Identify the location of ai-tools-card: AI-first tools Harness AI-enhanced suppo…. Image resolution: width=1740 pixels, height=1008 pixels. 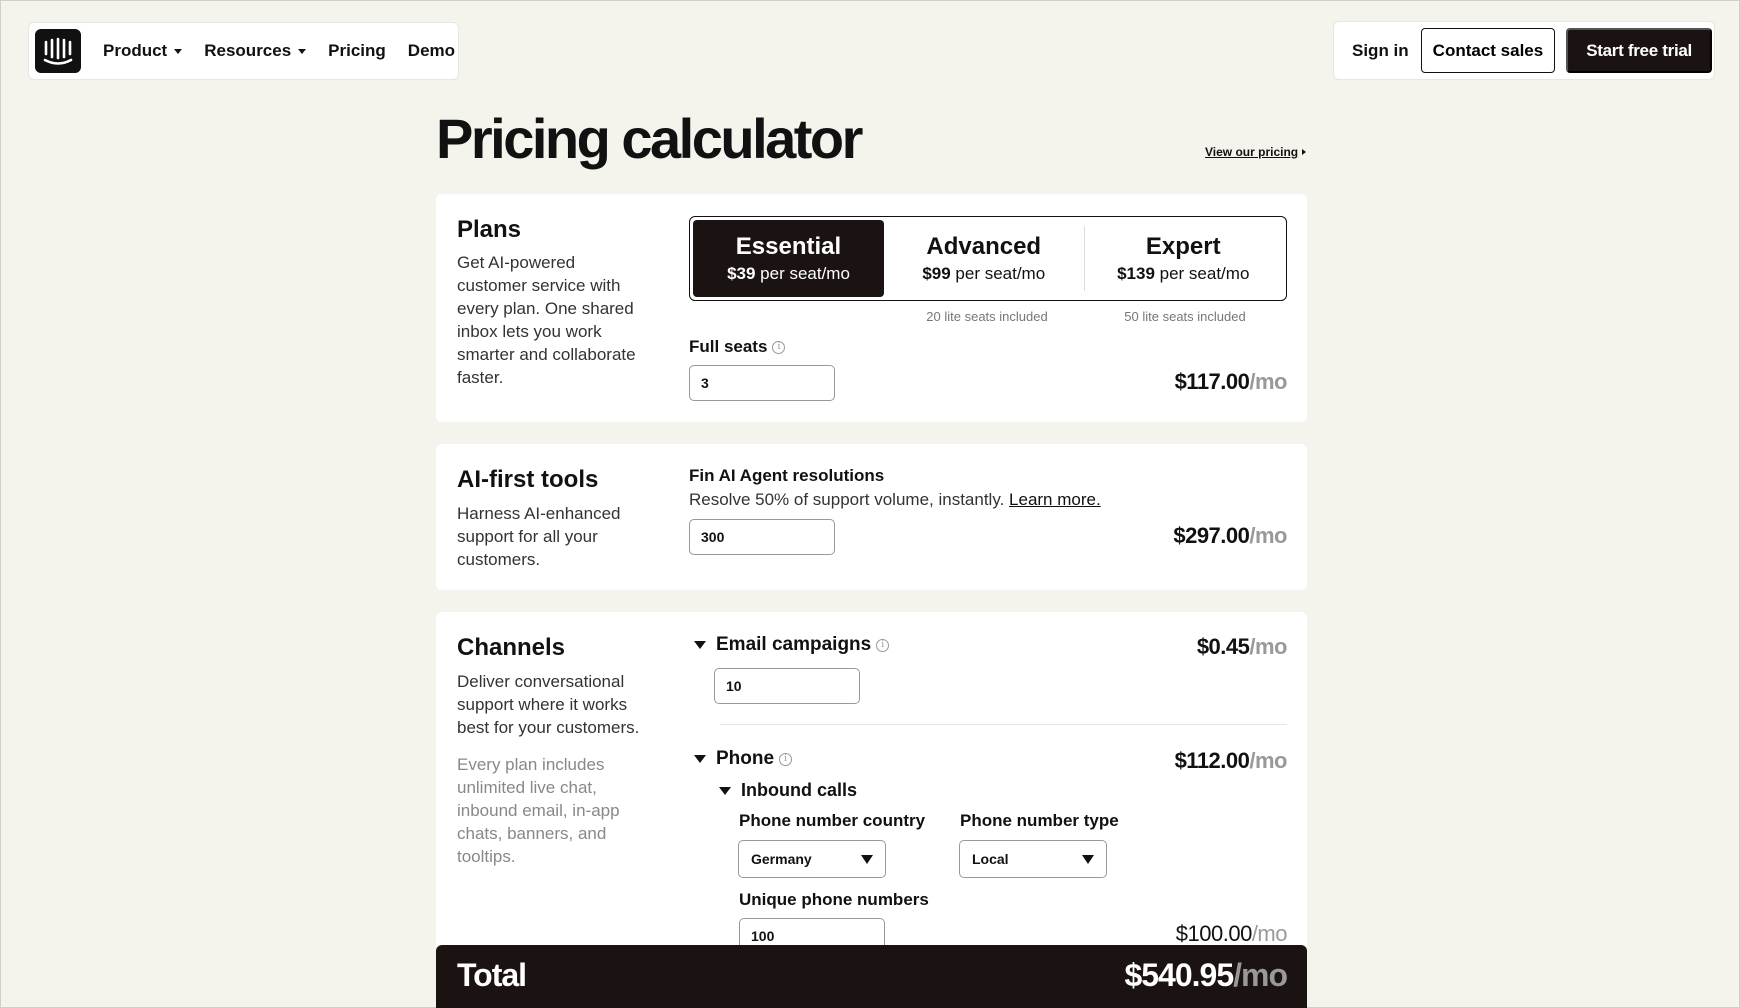
(871, 517).